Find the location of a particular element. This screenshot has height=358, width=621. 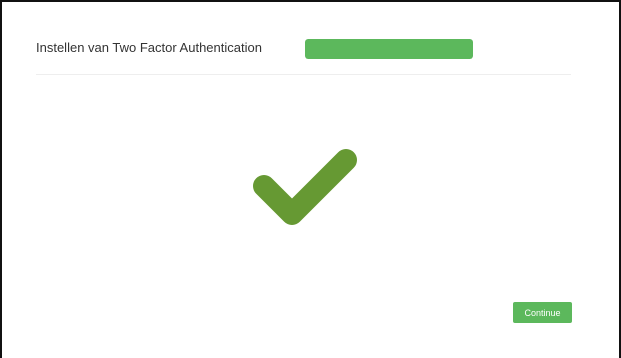

progress-bar is located at coordinates (389, 49).